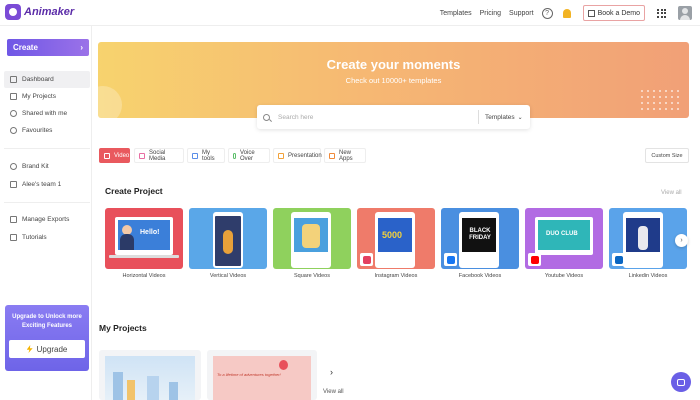 This screenshot has height=400, width=700. I want to click on apps-icon, so click(332, 155).